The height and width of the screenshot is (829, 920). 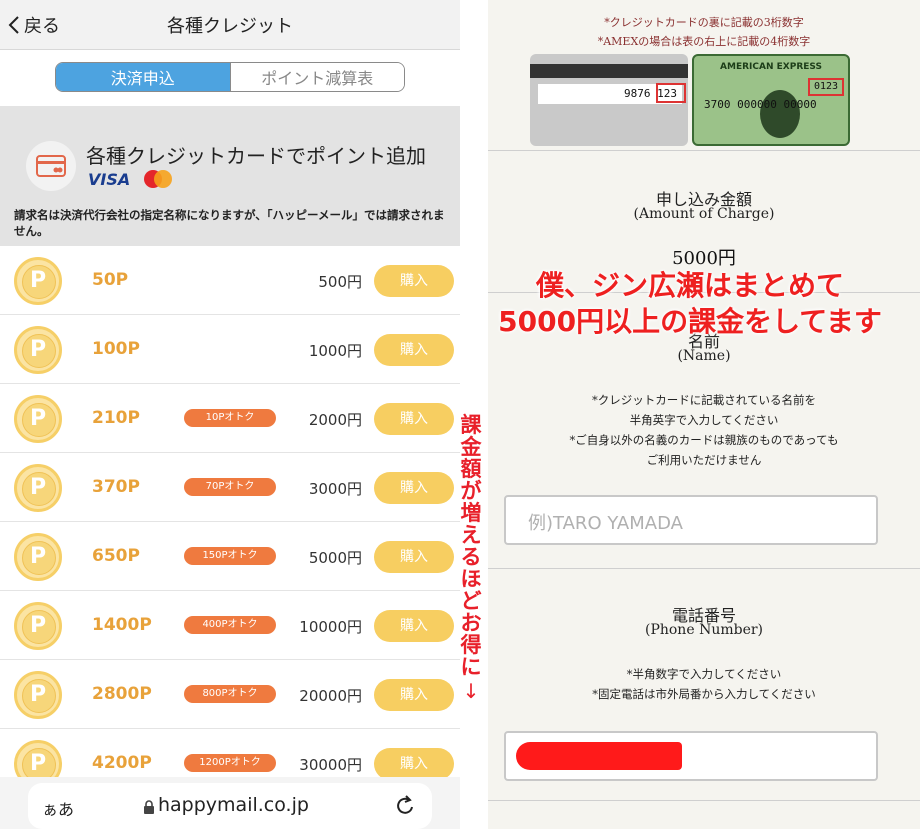 I want to click on credit-card-icon, so click(x=51, y=166).